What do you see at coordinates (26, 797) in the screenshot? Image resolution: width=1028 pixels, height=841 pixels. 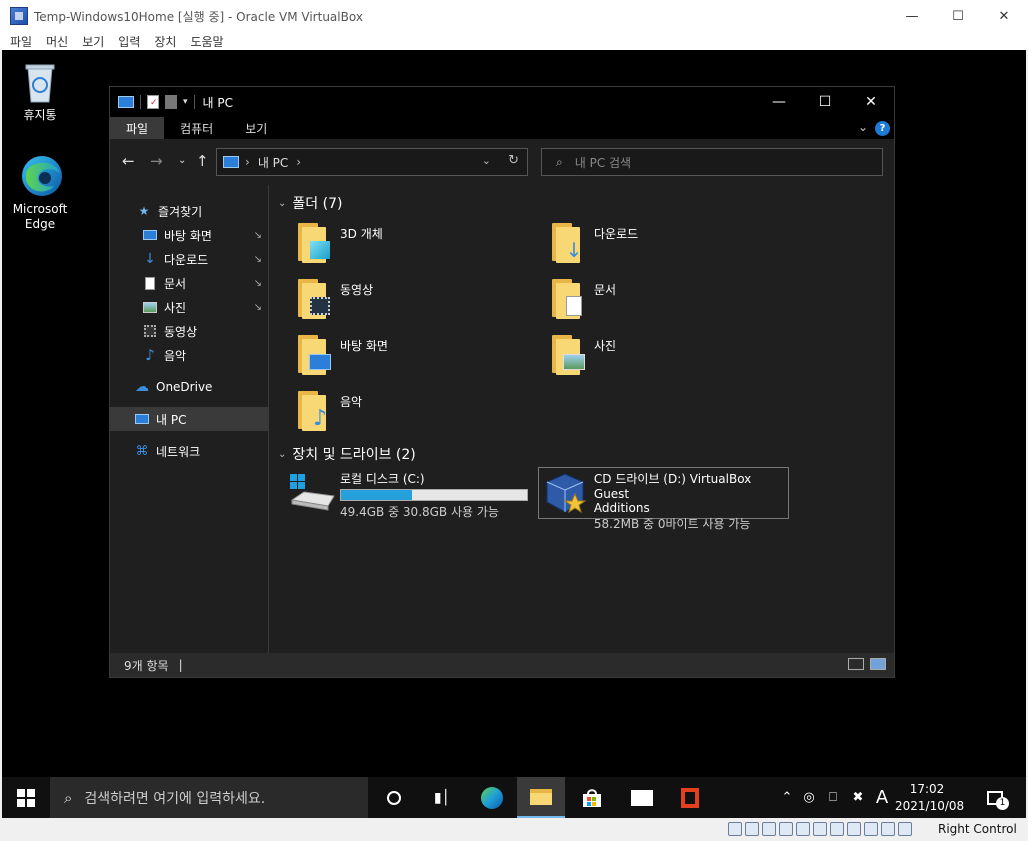 I see `start-button` at bounding box center [26, 797].